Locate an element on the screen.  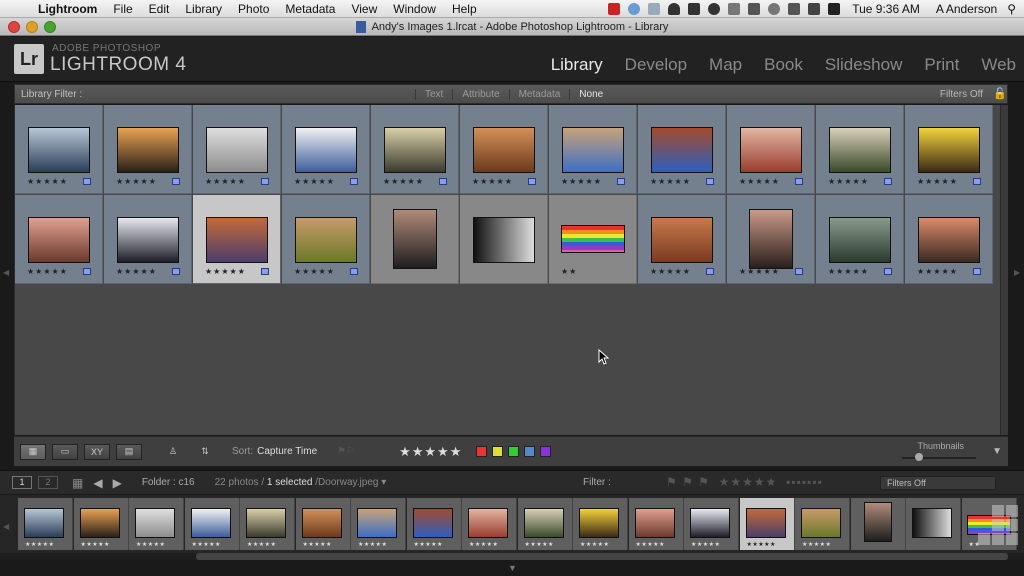
filmstrip-scroll-left-icon: ◀ is located at coordinates (6, 526).